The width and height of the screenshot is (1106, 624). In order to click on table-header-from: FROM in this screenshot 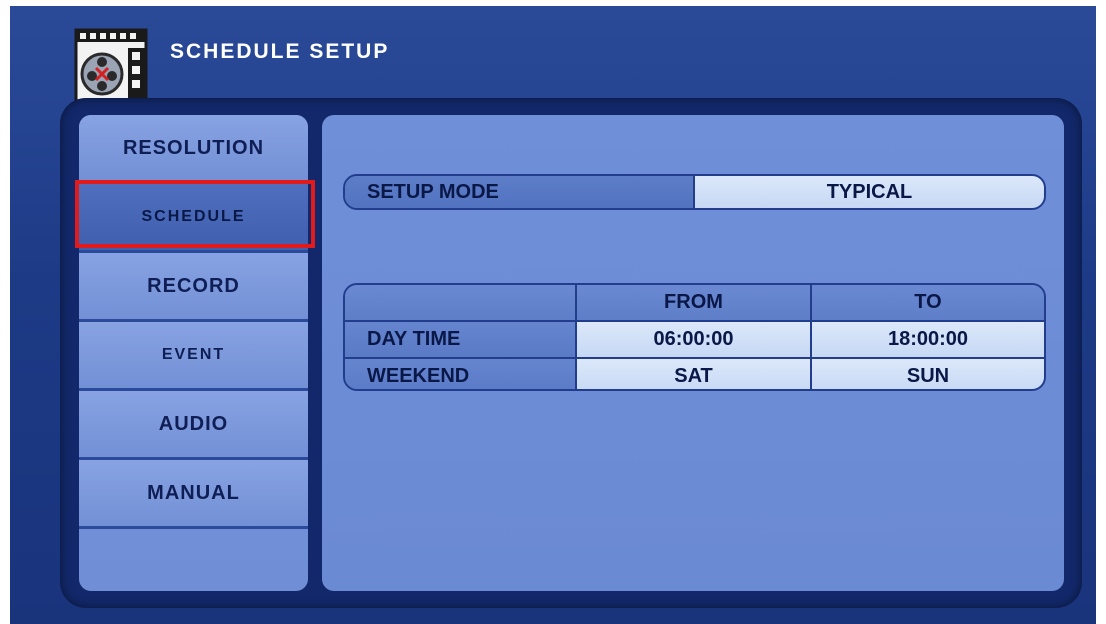, I will do `click(694, 302)`.